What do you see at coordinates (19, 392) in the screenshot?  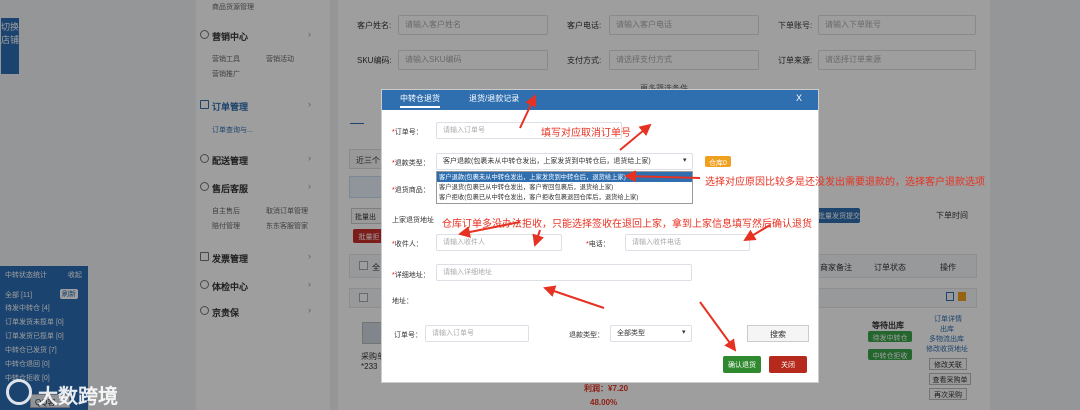 I see `watermark-logo` at bounding box center [19, 392].